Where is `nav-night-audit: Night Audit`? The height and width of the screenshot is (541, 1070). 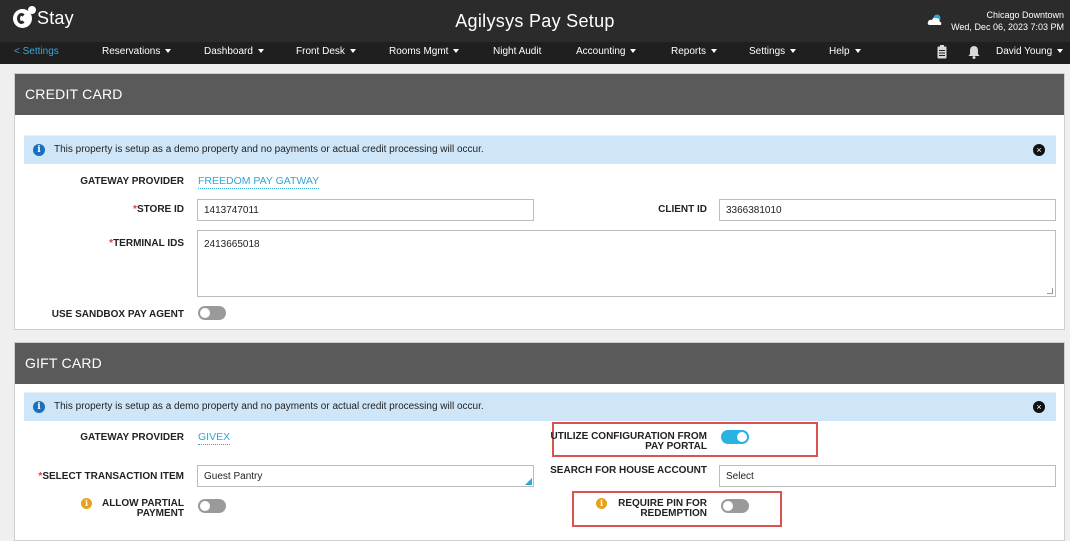
nav-night-audit: Night Audit is located at coordinates (517, 51).